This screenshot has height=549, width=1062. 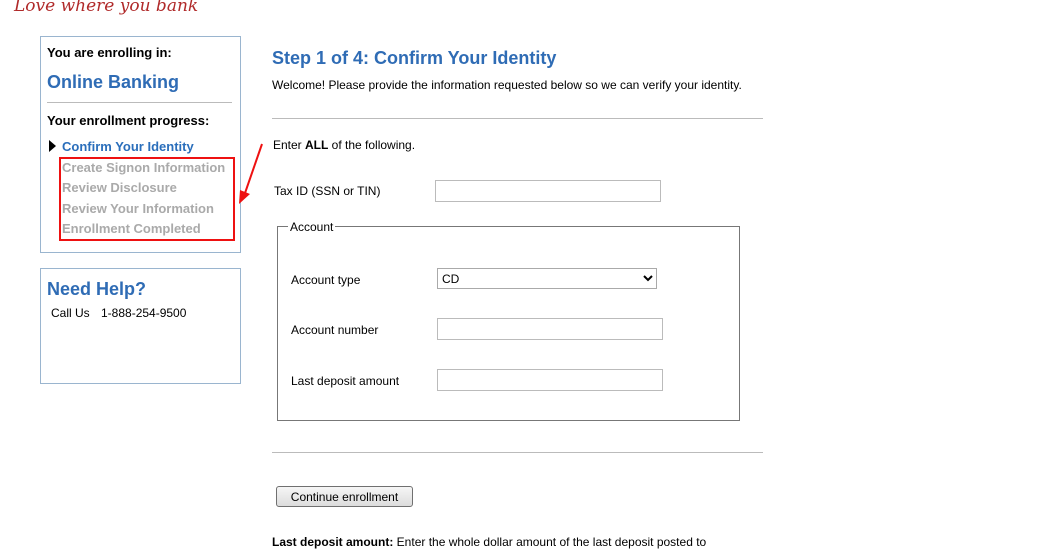 What do you see at coordinates (345, 381) in the screenshot?
I see `last-deposit-label: Last deposit amount` at bounding box center [345, 381].